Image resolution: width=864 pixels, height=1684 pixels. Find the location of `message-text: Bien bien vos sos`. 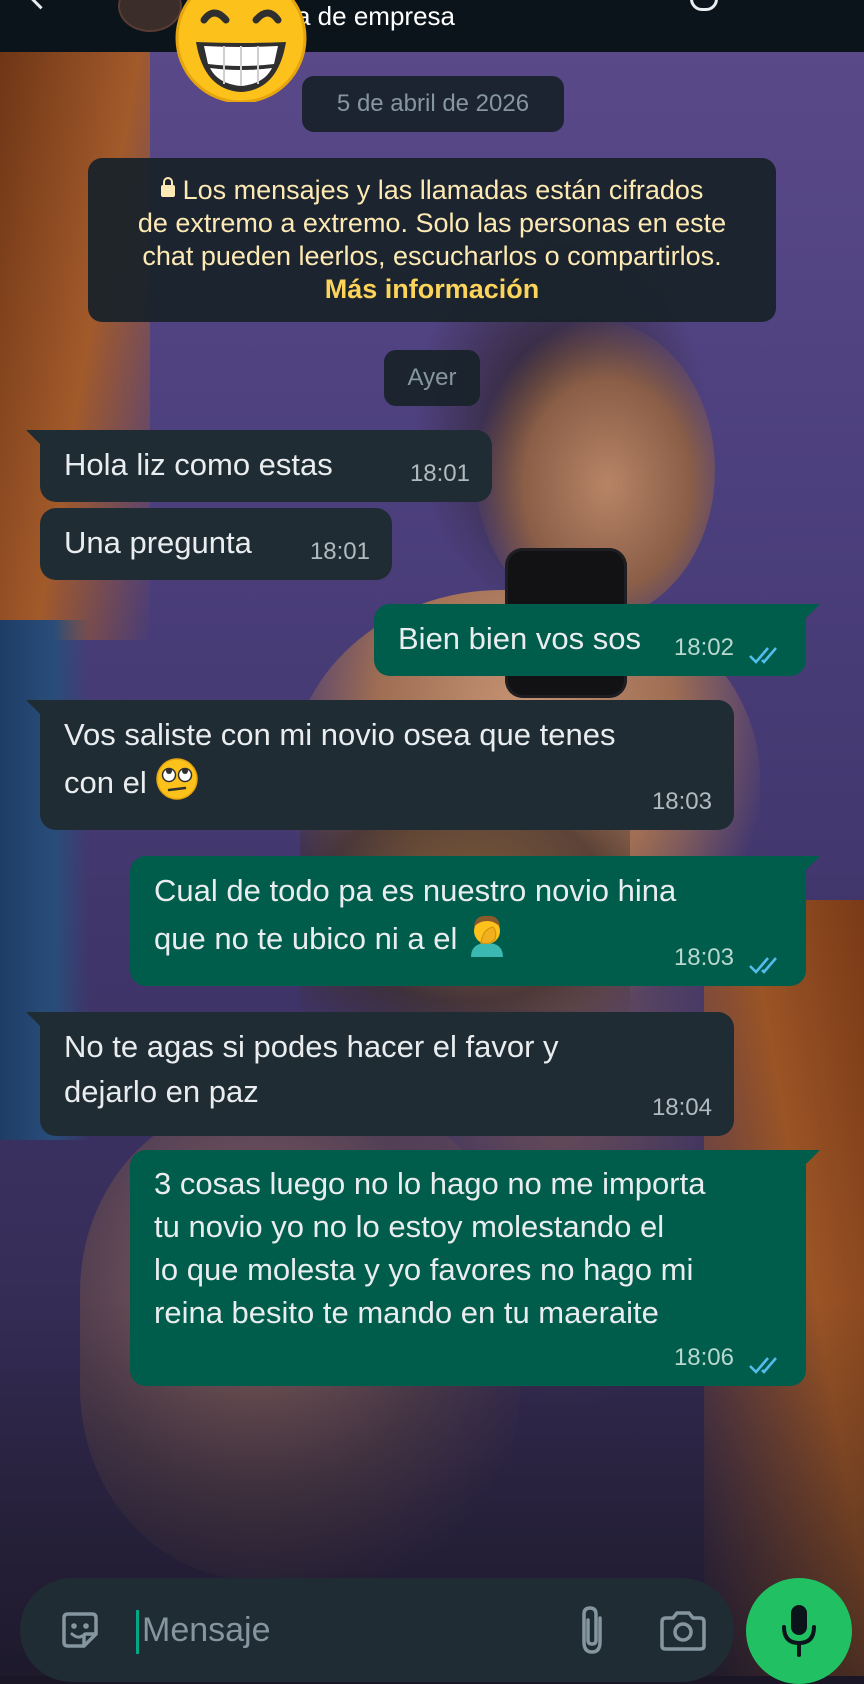

message-text: Bien bien vos sos is located at coordinates (519, 638).